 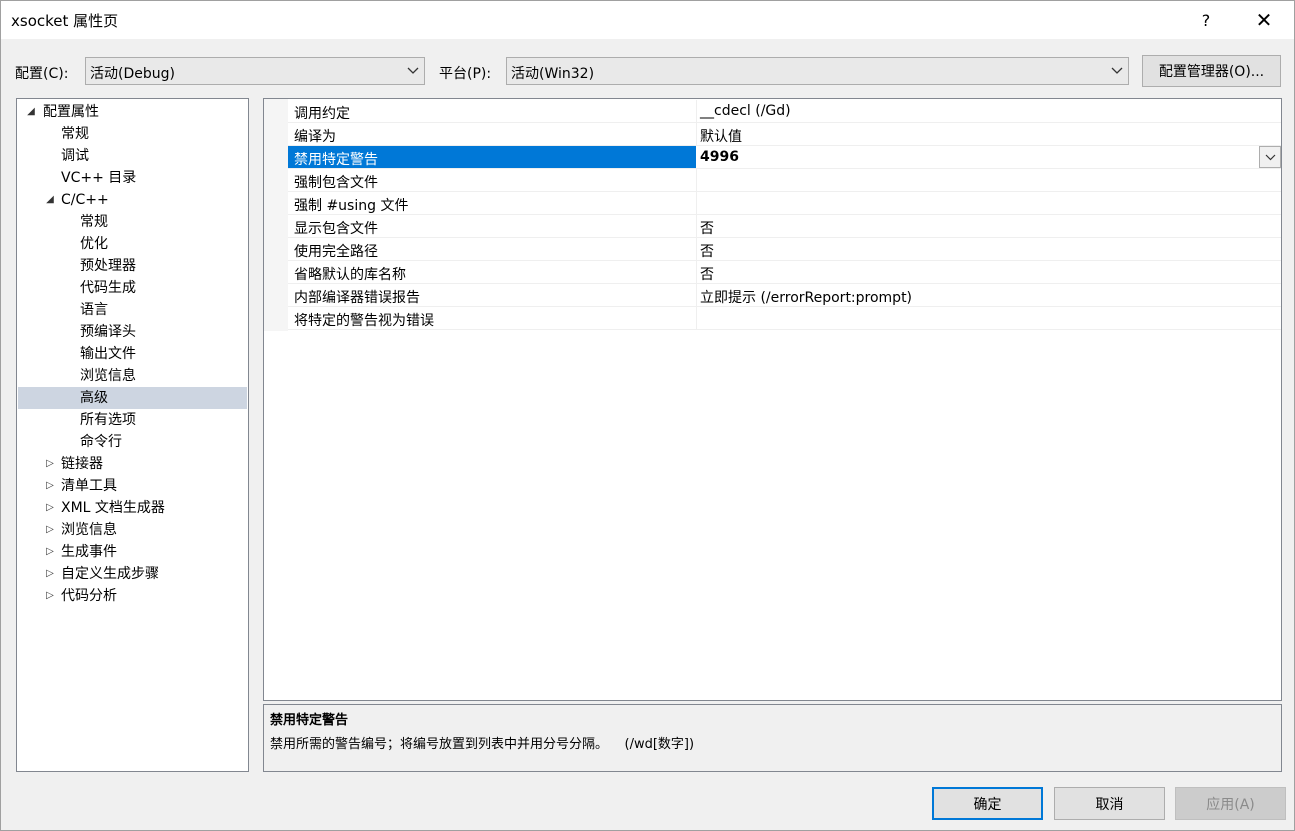 What do you see at coordinates (89, 596) in the screenshot?
I see `tree-label: 代码分析` at bounding box center [89, 596].